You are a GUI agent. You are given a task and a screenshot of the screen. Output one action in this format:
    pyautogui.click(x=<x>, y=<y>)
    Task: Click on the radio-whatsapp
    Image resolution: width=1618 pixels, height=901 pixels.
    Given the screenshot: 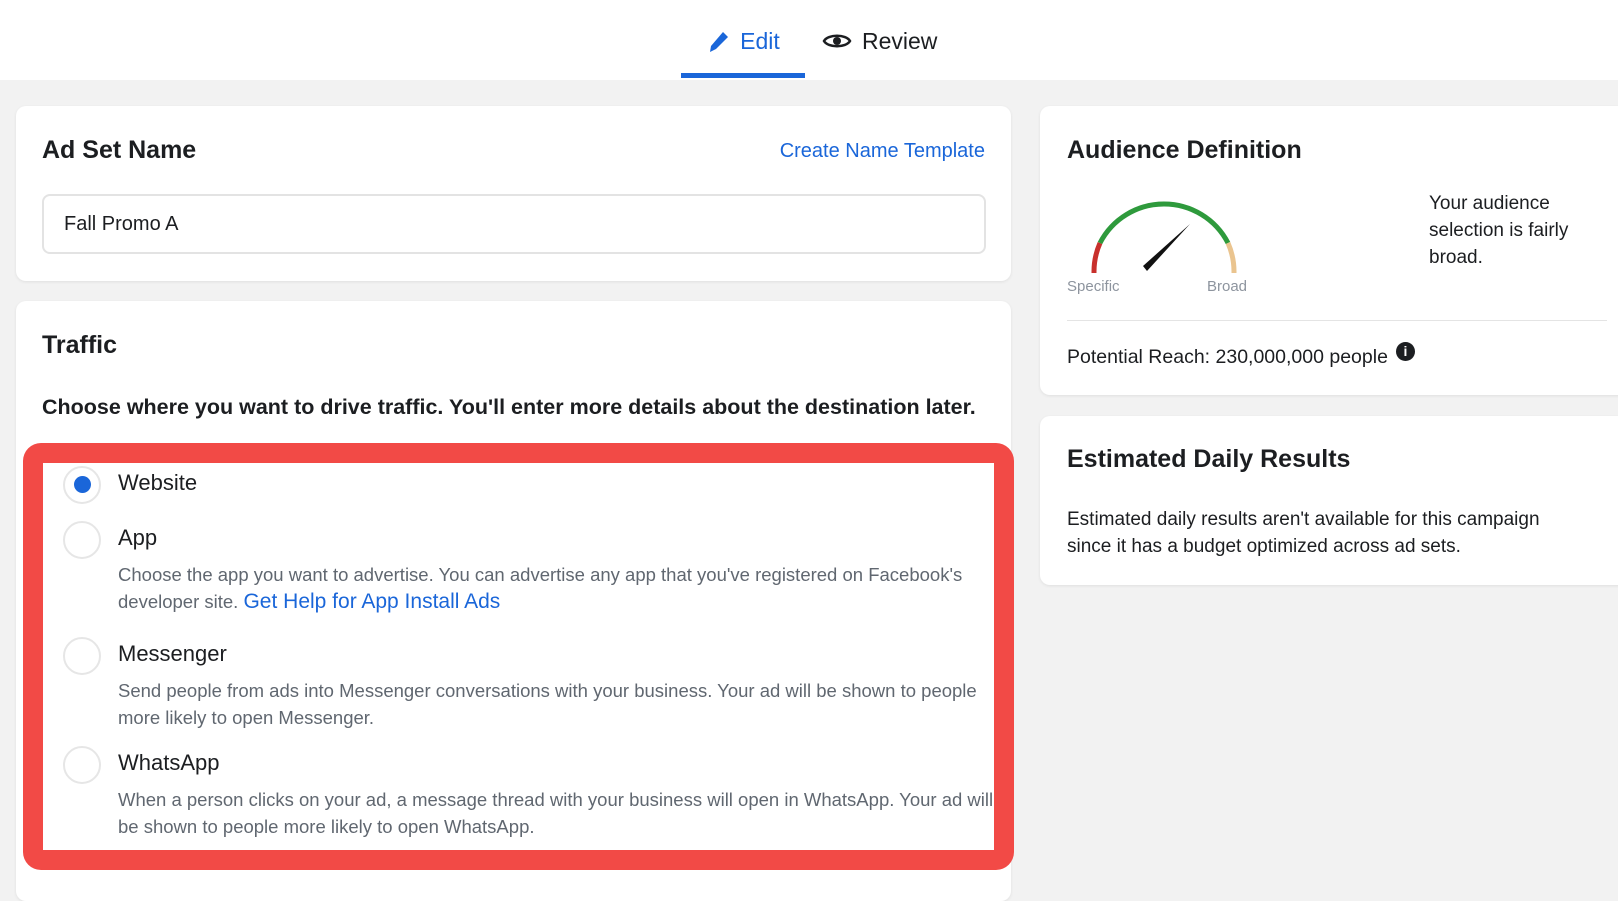 What is the action you would take?
    pyautogui.click(x=82, y=765)
    